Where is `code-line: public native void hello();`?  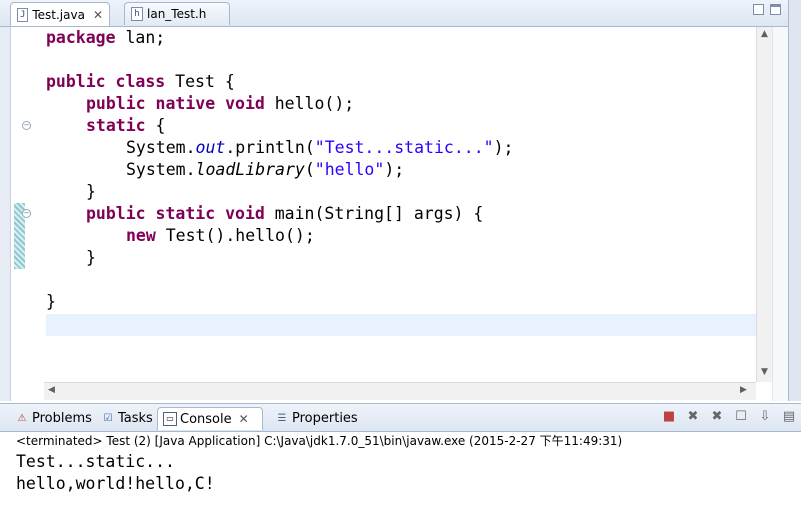 code-line: public native void hello(); is located at coordinates (220, 103).